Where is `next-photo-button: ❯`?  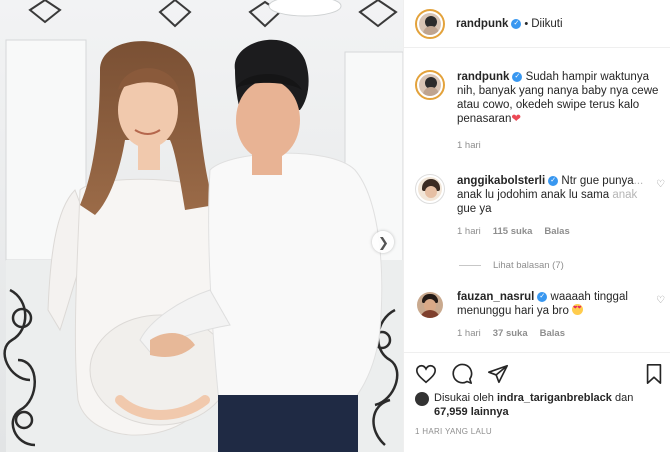
next-photo-button: ❯ is located at coordinates (383, 242).